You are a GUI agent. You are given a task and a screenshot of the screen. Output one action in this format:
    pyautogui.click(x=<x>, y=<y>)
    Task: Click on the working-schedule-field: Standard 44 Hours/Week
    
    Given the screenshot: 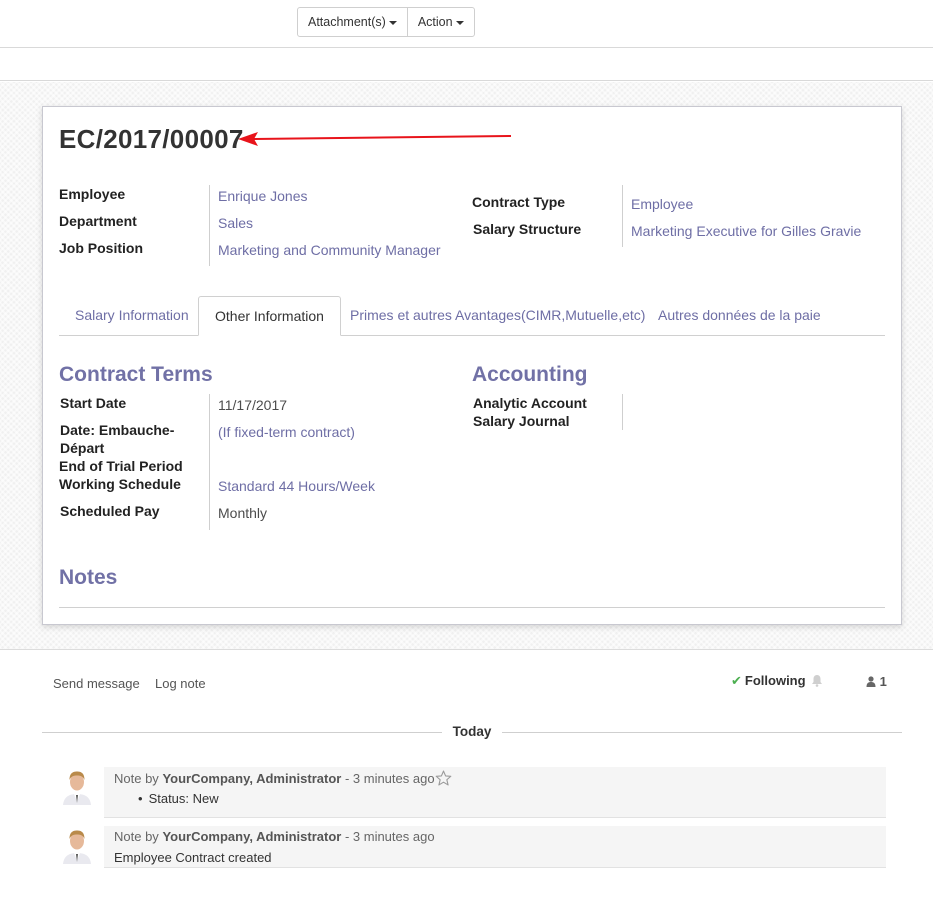 What is the action you would take?
    pyautogui.click(x=296, y=486)
    